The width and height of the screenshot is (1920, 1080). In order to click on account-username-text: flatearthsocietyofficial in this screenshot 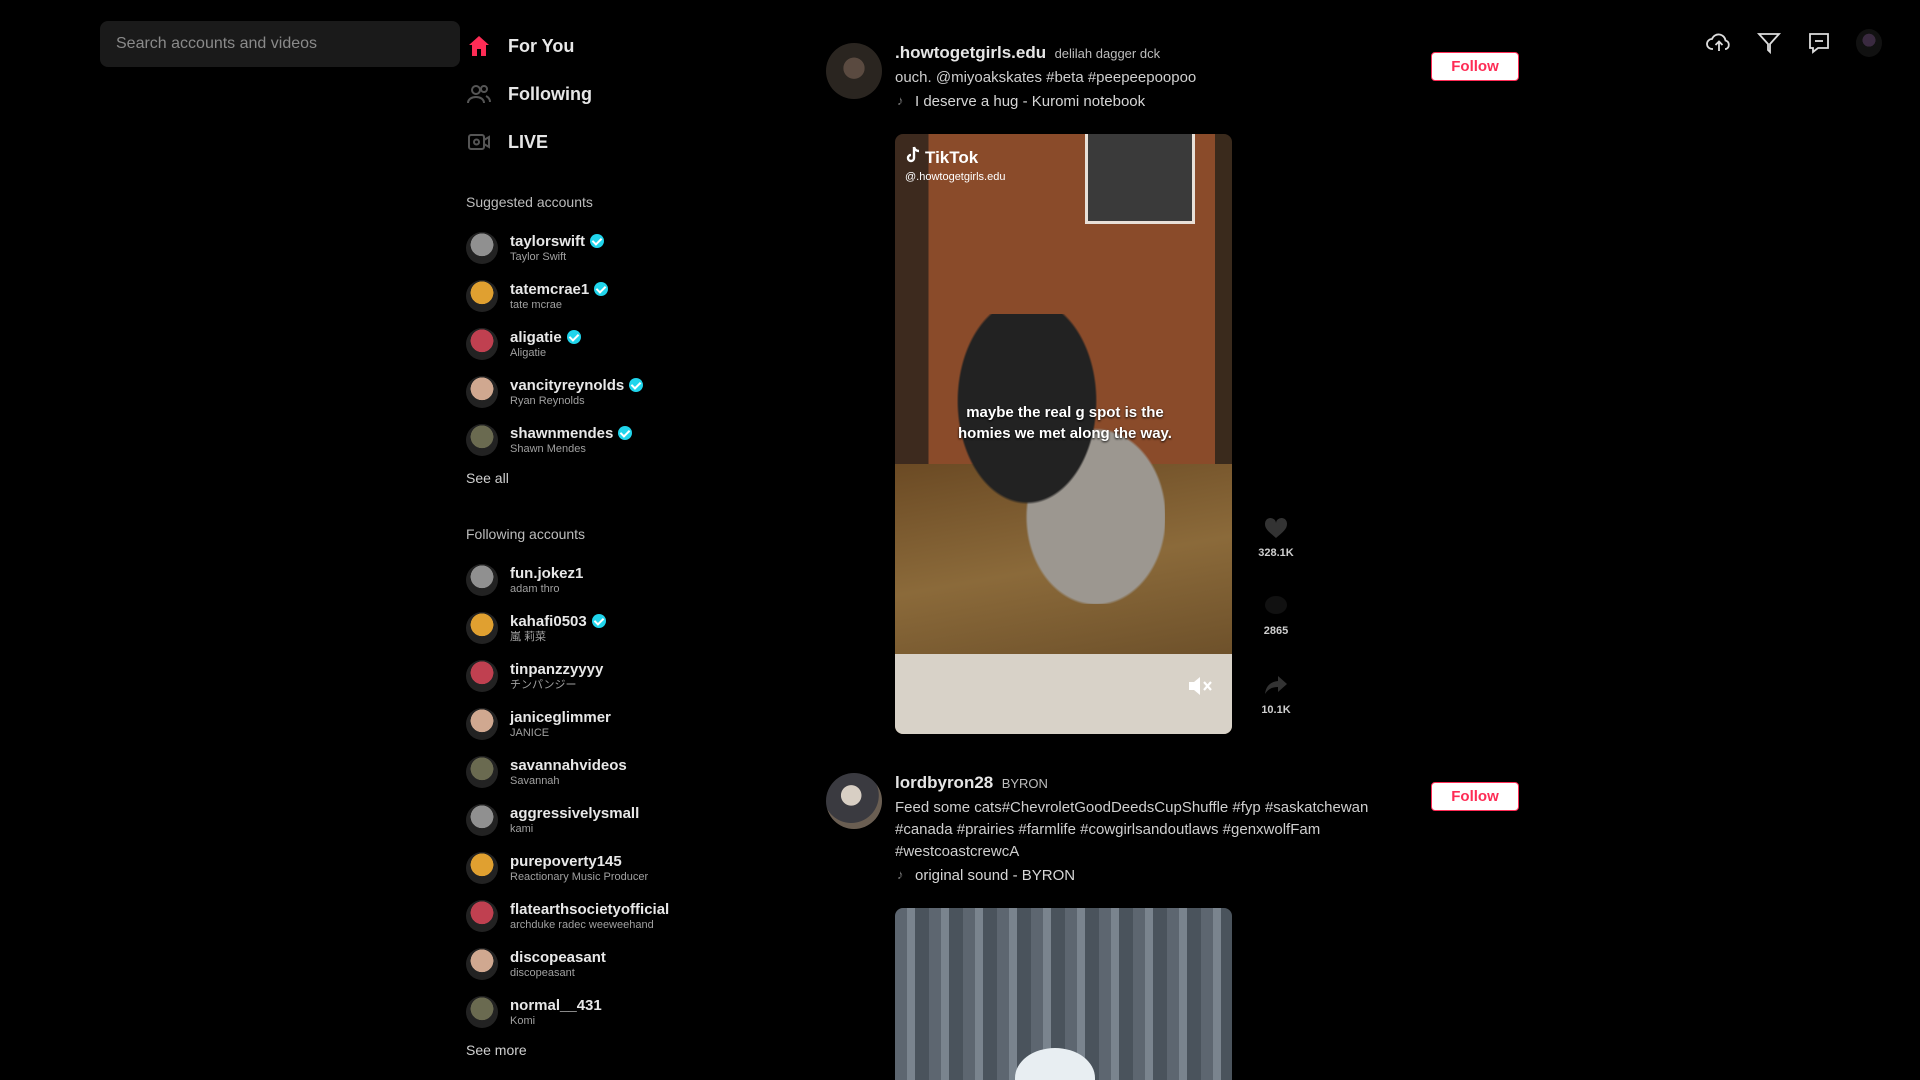, I will do `click(590, 909)`.